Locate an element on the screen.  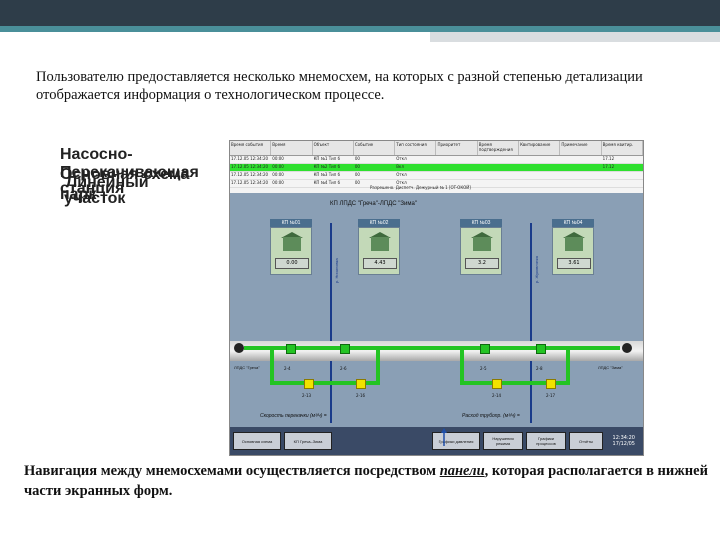
column-header: Примечание is located at coordinates (581, 148).